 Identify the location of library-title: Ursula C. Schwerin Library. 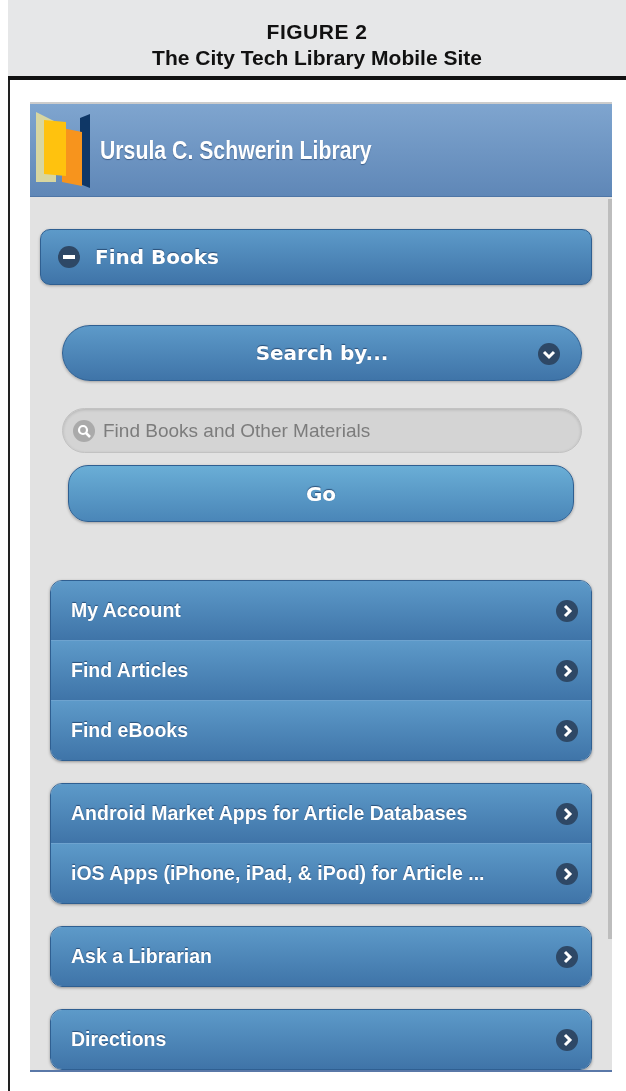
(236, 150).